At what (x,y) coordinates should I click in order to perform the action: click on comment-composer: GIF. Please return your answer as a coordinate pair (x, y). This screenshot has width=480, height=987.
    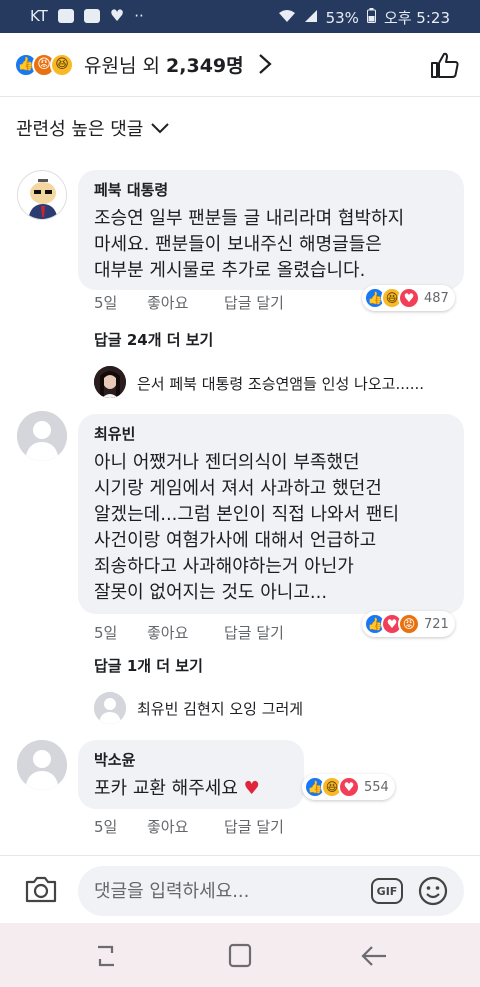
    Looking at the image, I should click on (240, 889).